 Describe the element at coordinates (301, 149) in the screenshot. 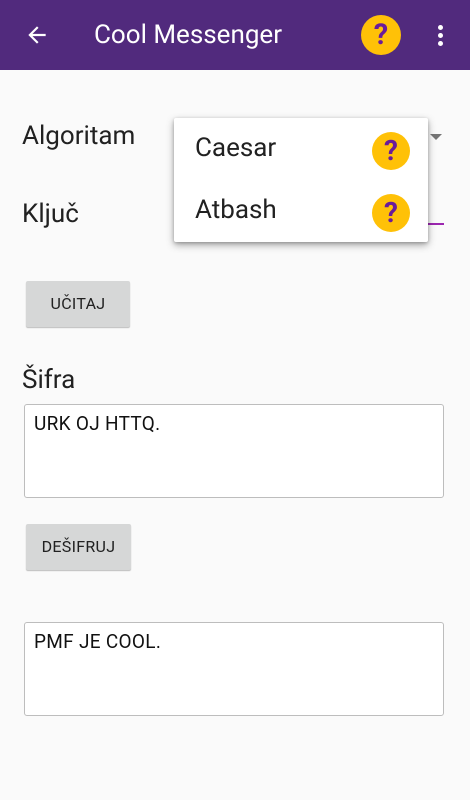

I see `dropdown-item-caesar: Caesar ?` at that location.